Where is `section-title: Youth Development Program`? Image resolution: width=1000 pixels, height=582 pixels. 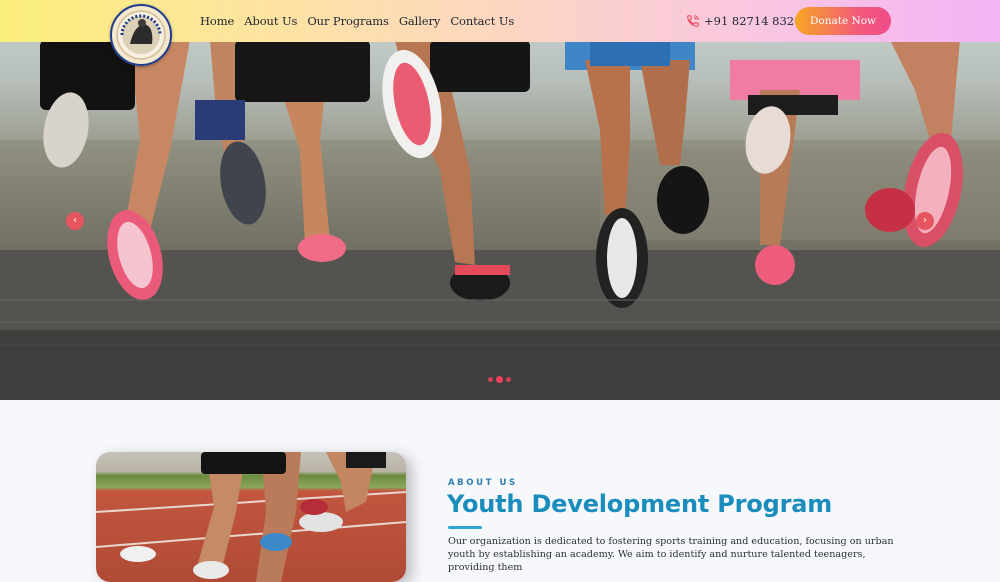 section-title: Youth Development Program is located at coordinates (640, 504).